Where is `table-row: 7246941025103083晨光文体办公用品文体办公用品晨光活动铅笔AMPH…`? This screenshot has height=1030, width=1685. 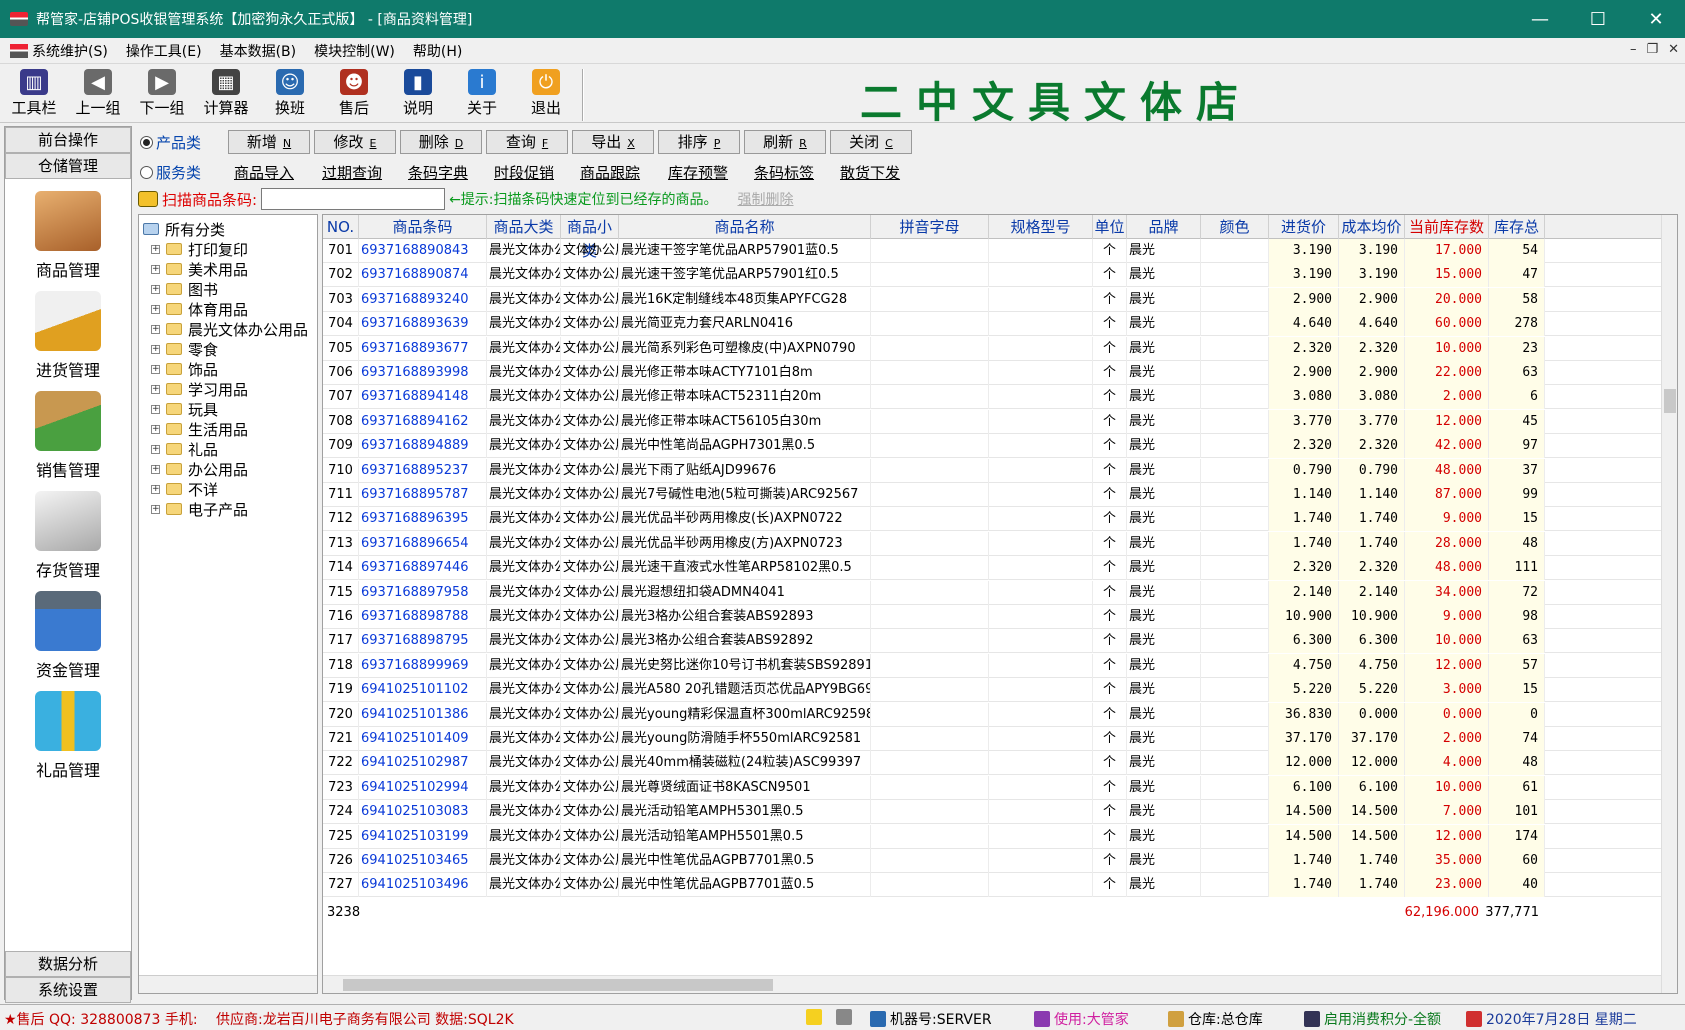
table-row: 7246941025103083晨光文体办公用品文体办公用品晨光活动铅笔AMPH… is located at coordinates (992, 812).